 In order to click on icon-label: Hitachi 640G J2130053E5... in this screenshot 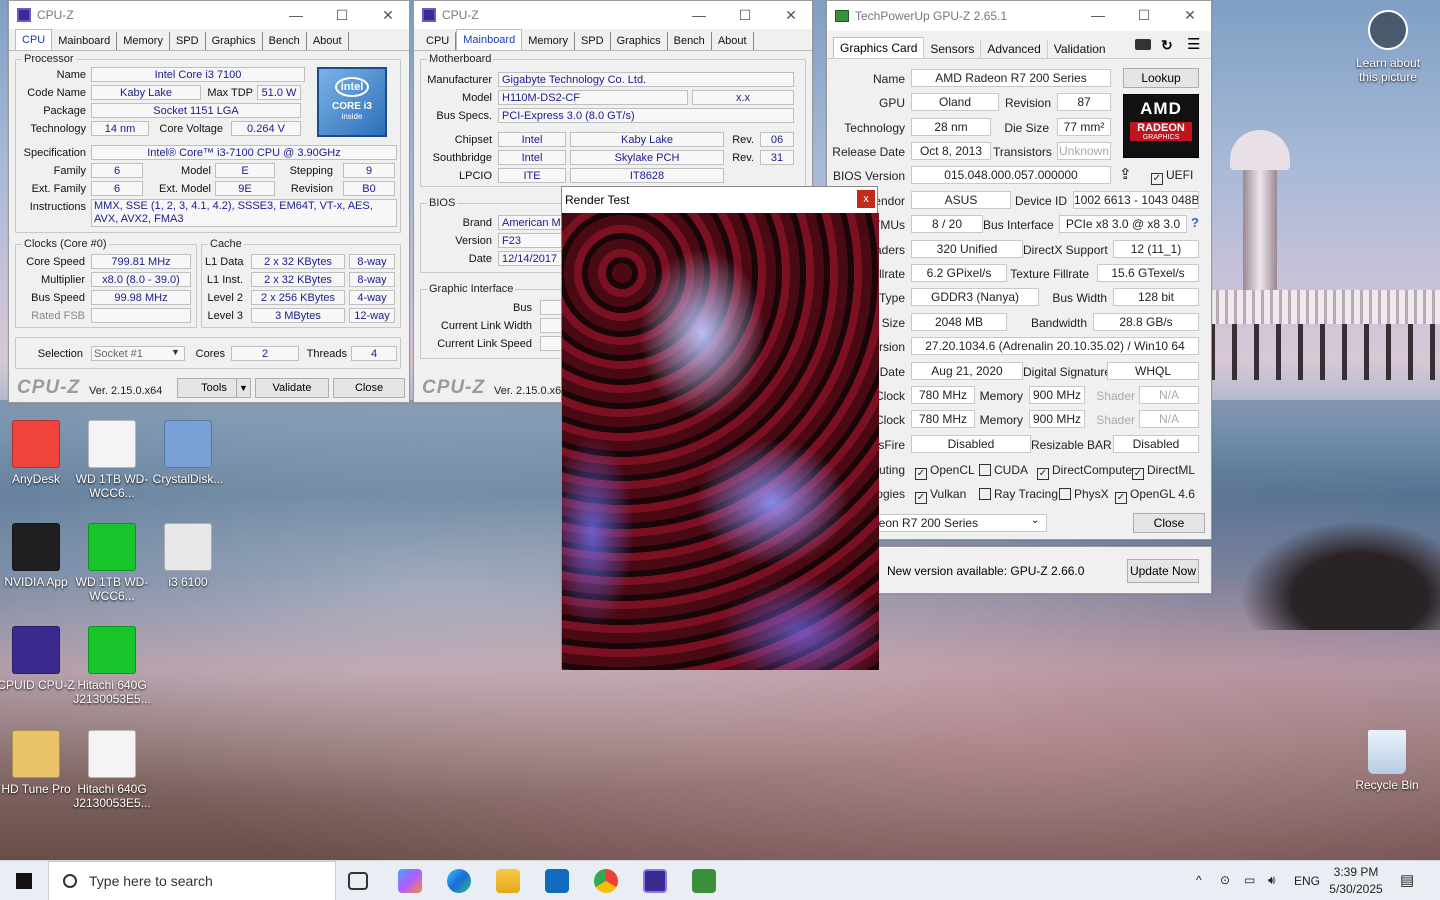, I will do `click(112, 692)`.